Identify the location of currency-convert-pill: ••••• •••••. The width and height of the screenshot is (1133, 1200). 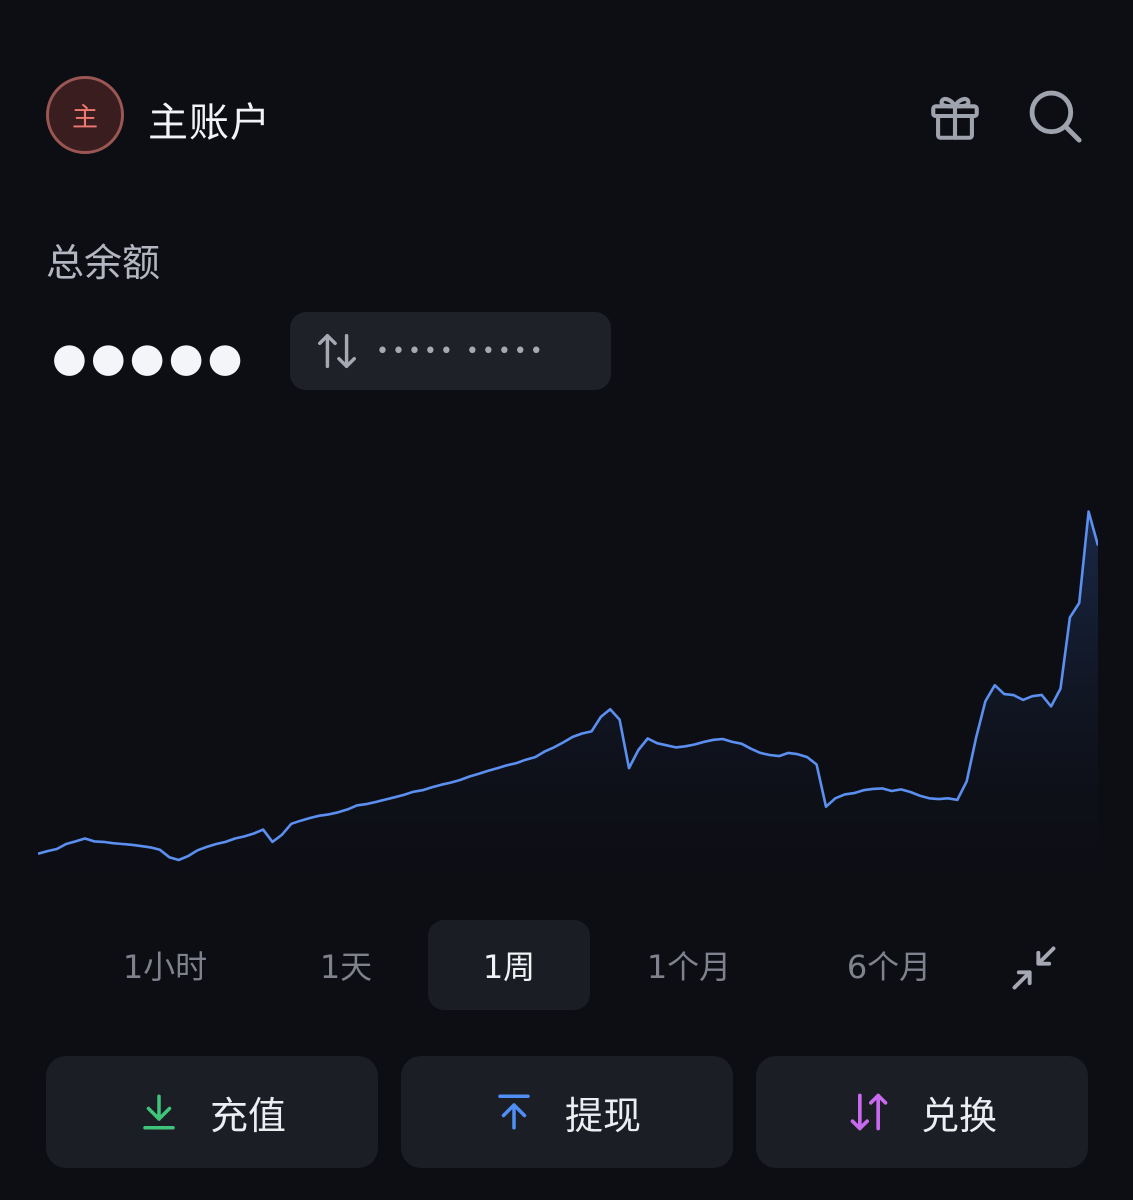
(450, 351).